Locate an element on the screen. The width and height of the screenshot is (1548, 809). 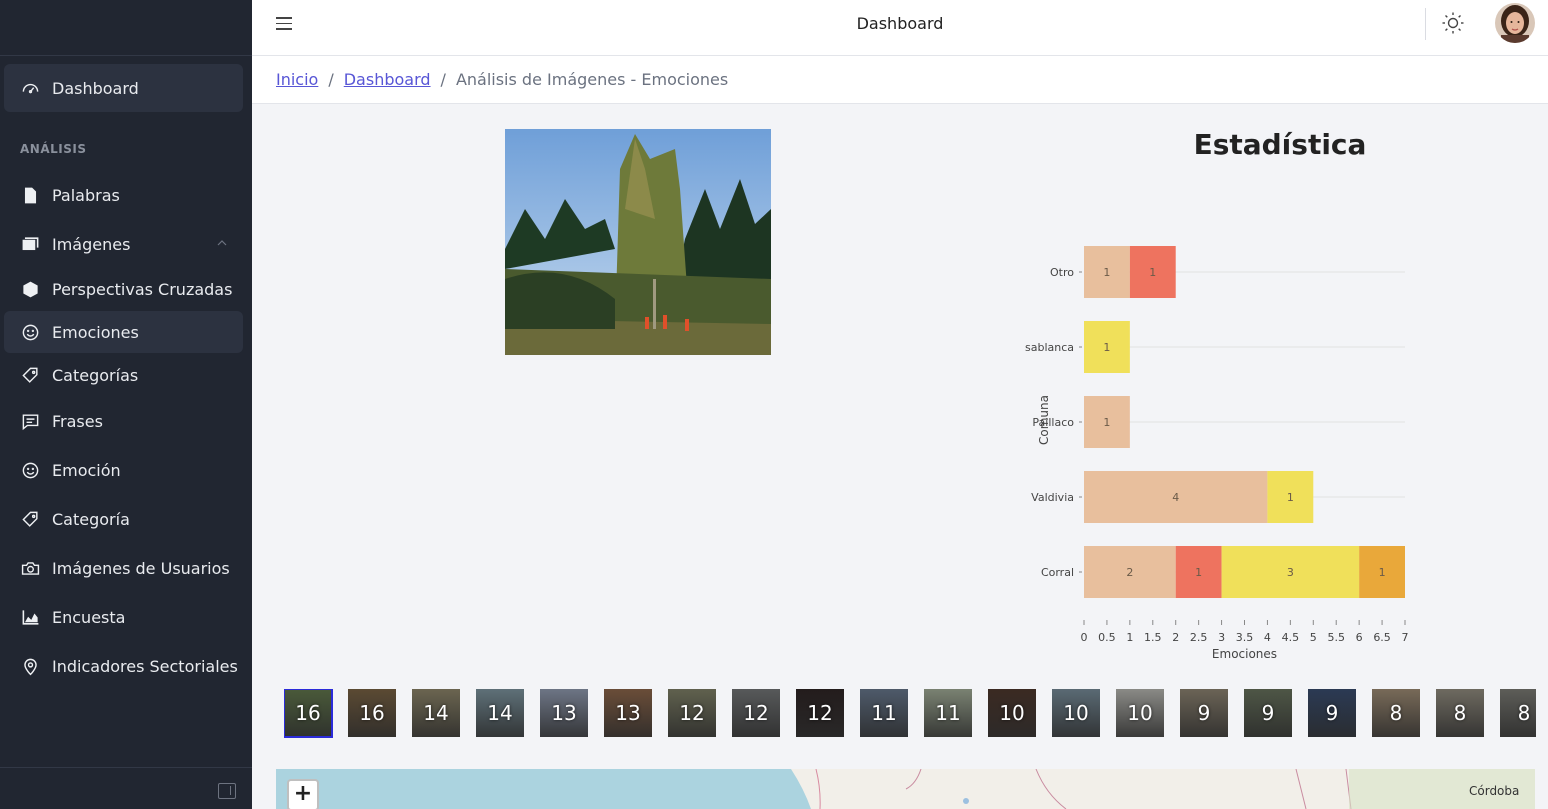
breadcrumb-home-link: Inicio is located at coordinates (297, 79).